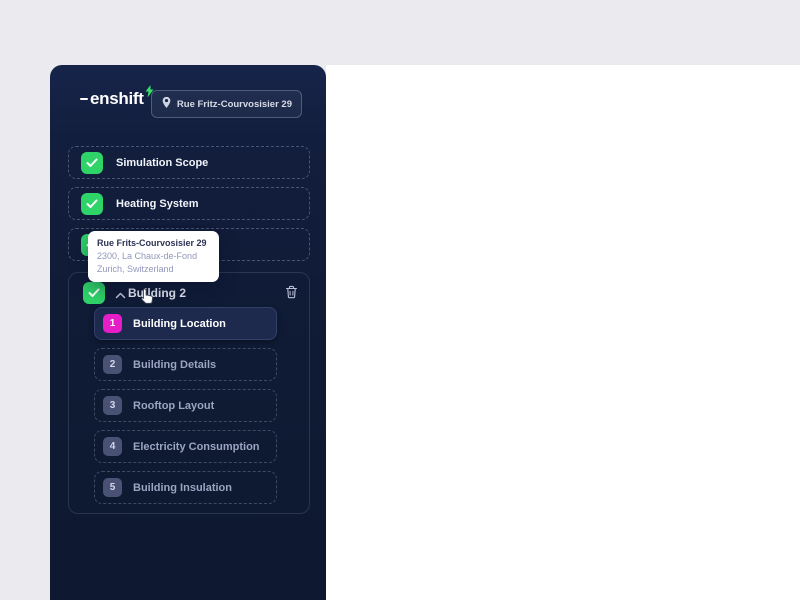 The image size is (800, 600). I want to click on substep-label: Rooftop Layout, so click(174, 405).